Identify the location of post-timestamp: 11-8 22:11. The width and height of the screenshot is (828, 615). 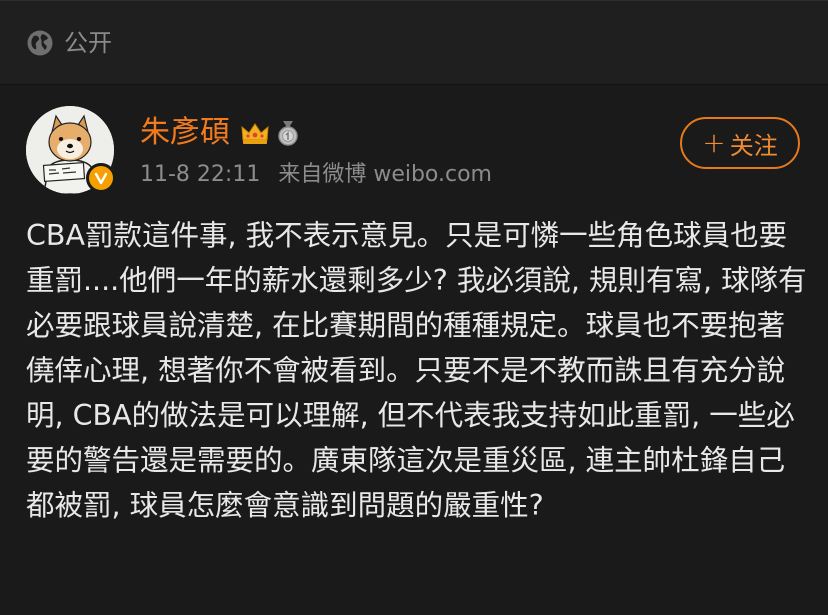
(200, 174).